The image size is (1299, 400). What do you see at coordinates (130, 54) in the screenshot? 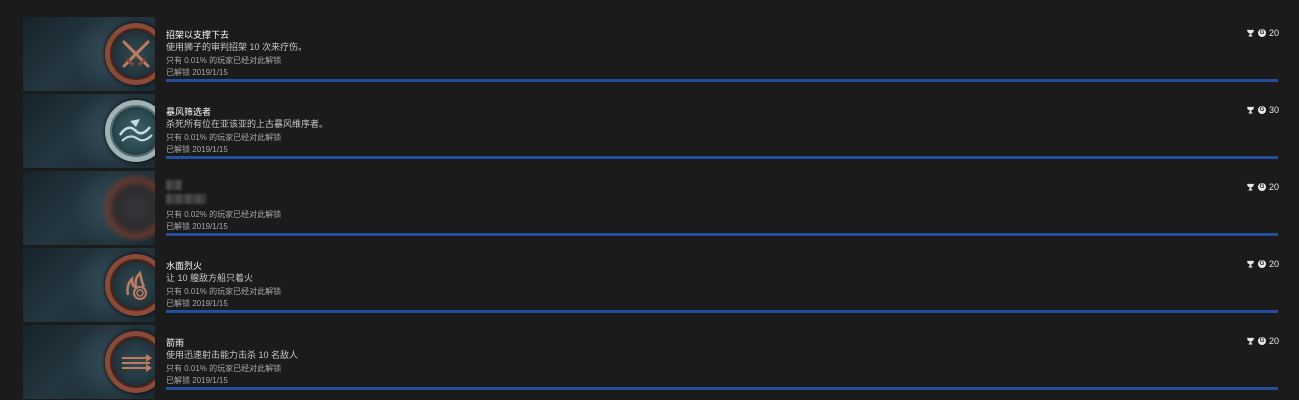
I see `crossed-swords-icon` at bounding box center [130, 54].